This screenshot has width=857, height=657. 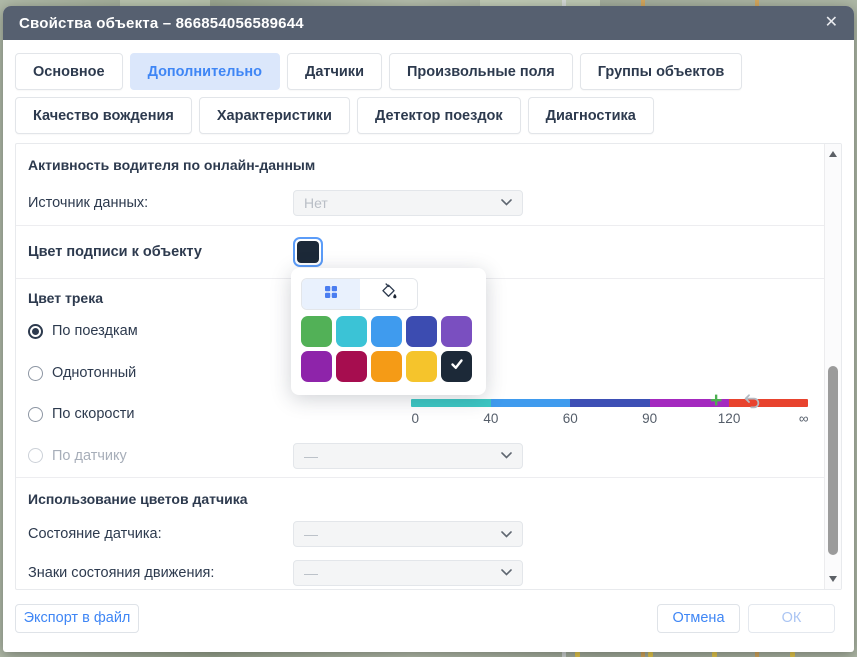 I want to click on color-swatch-cyan, so click(x=351, y=331).